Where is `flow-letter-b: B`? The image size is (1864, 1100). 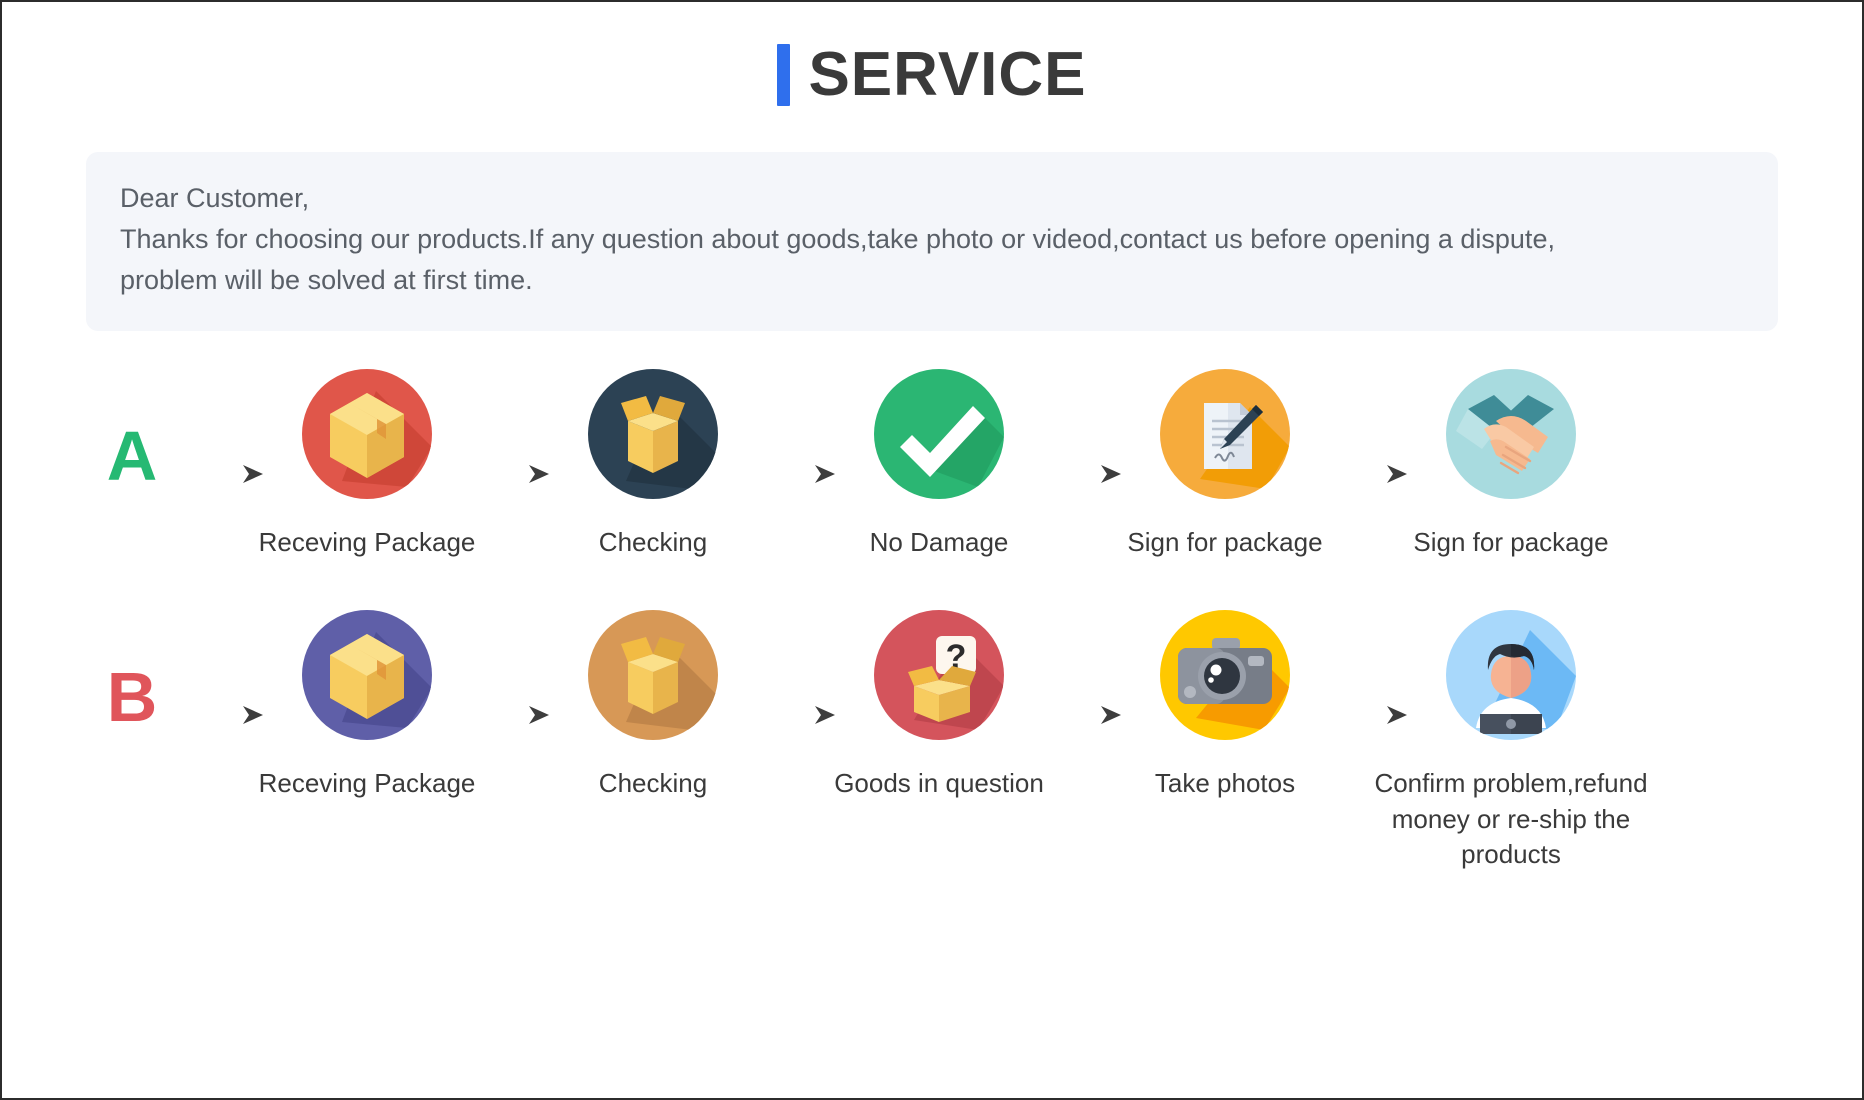
flow-letter-b: B is located at coordinates (132, 697).